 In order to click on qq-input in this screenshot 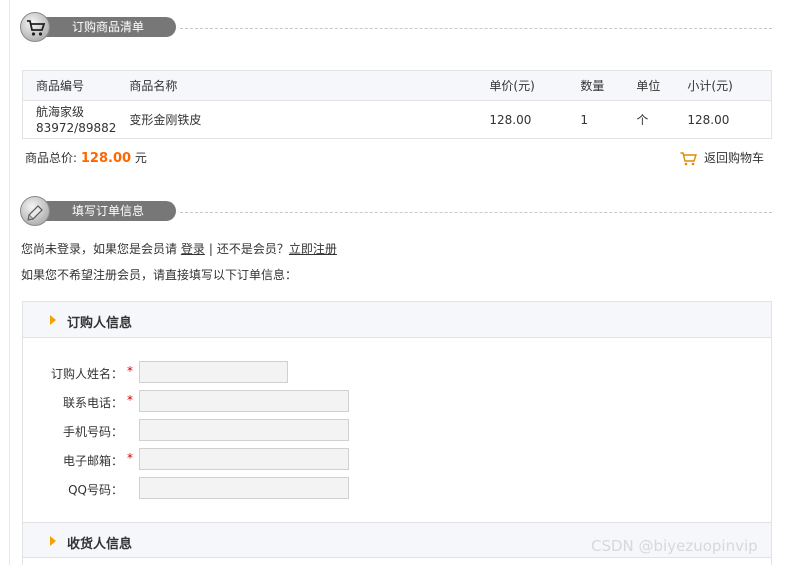, I will do `click(244, 488)`.